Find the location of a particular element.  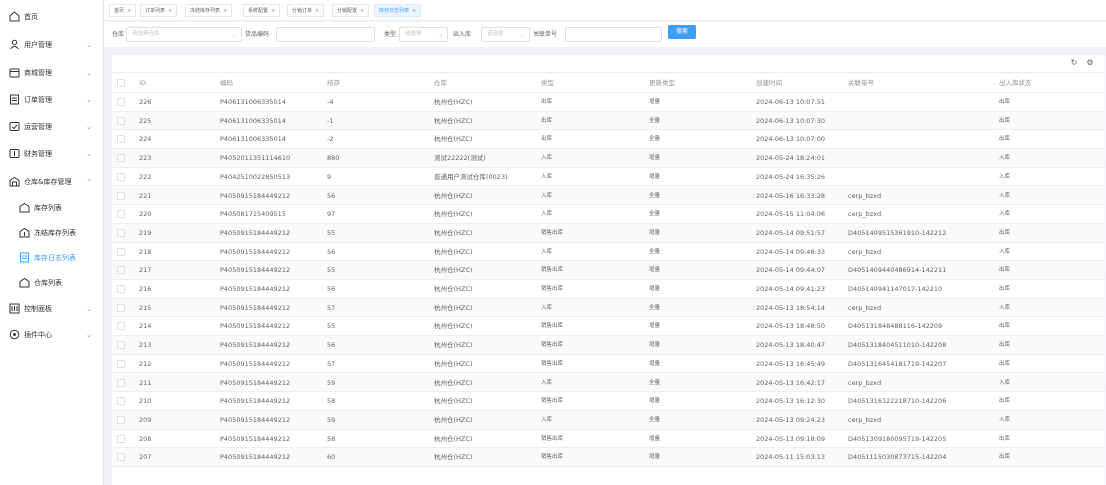

tab-1: 订单列表 × is located at coordinates (159, 10).